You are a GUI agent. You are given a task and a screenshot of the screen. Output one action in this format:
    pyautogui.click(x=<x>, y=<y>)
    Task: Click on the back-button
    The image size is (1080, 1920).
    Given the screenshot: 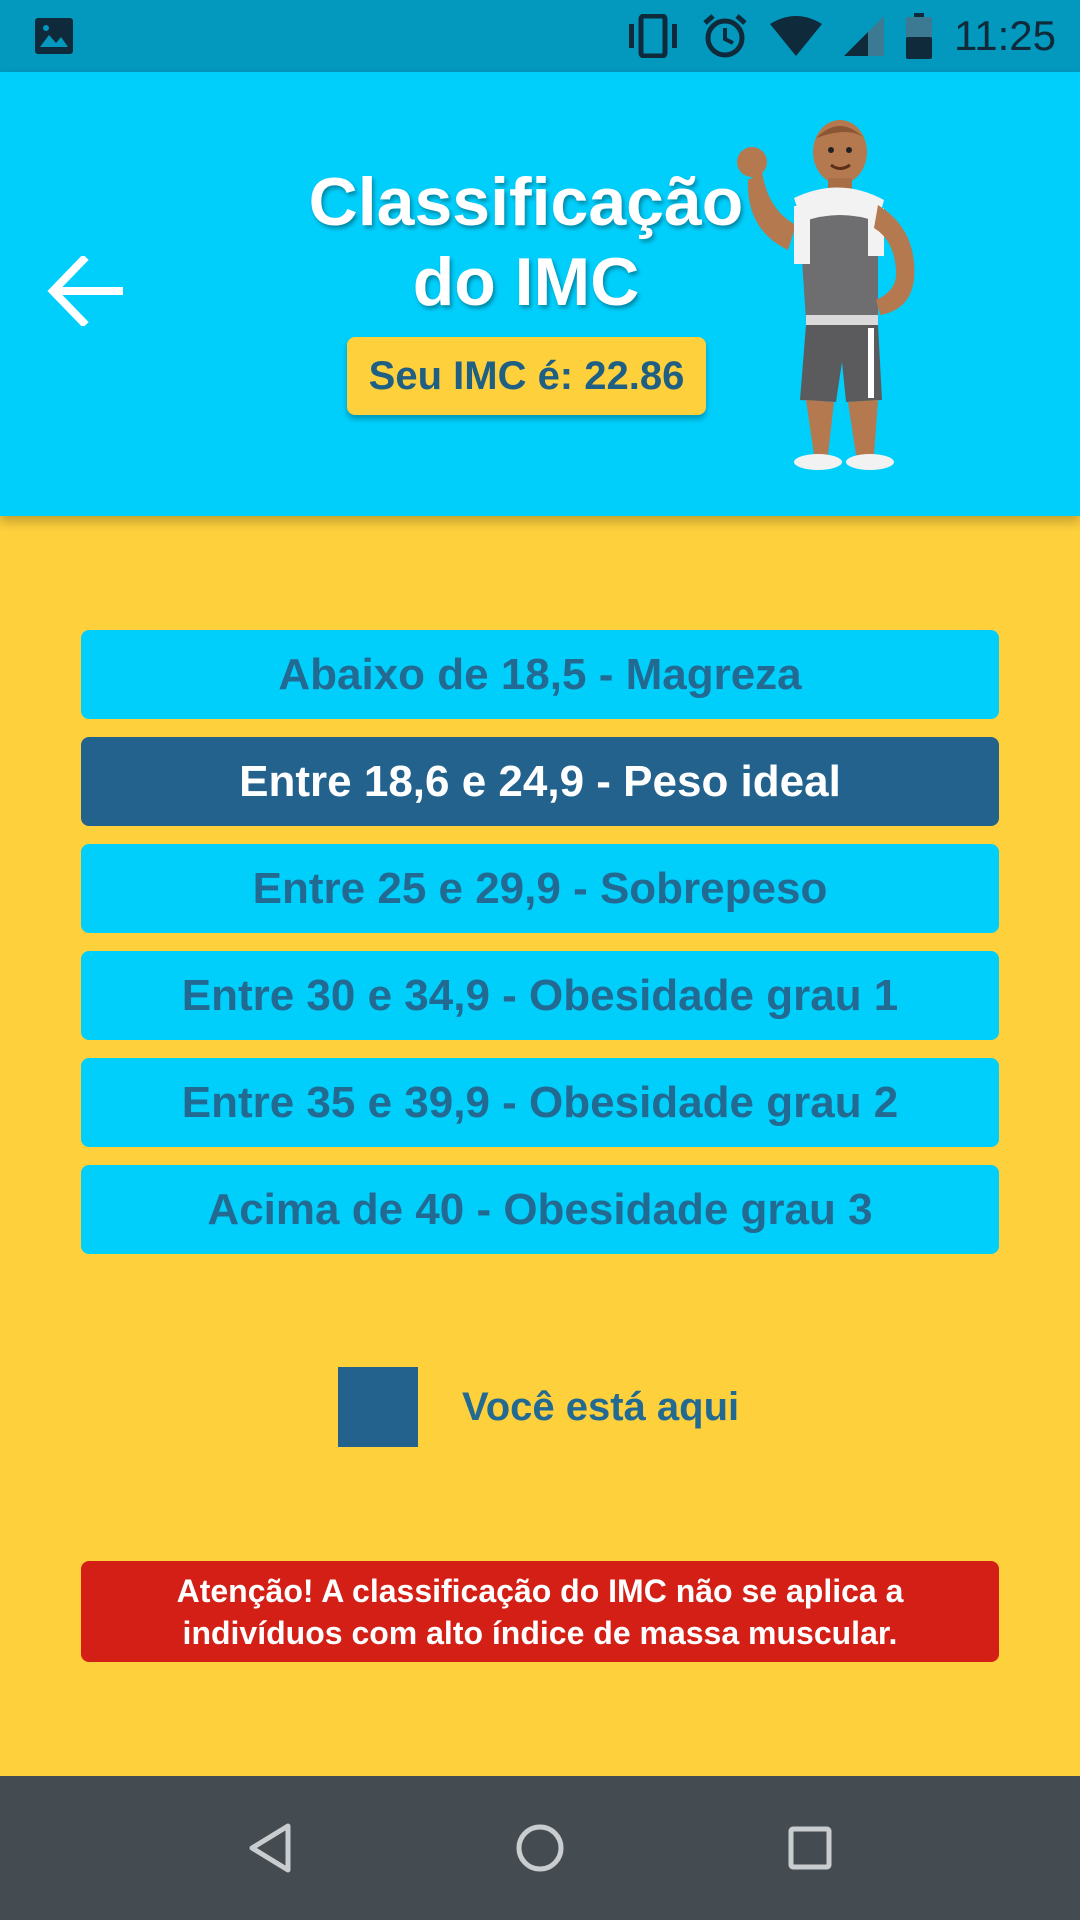 What is the action you would take?
    pyautogui.click(x=85, y=291)
    